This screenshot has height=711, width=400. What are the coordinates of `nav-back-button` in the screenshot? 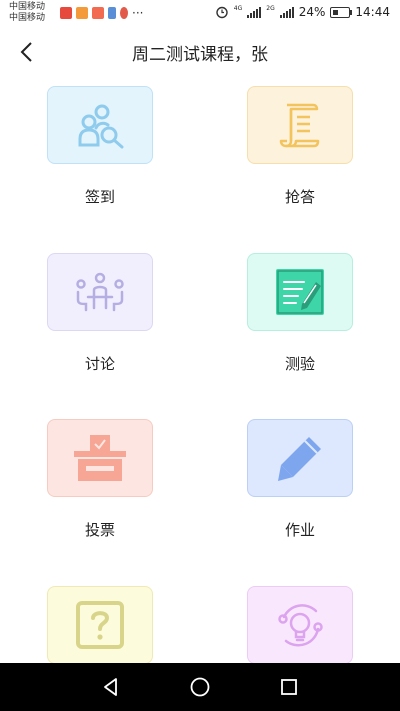 It's located at (111, 687).